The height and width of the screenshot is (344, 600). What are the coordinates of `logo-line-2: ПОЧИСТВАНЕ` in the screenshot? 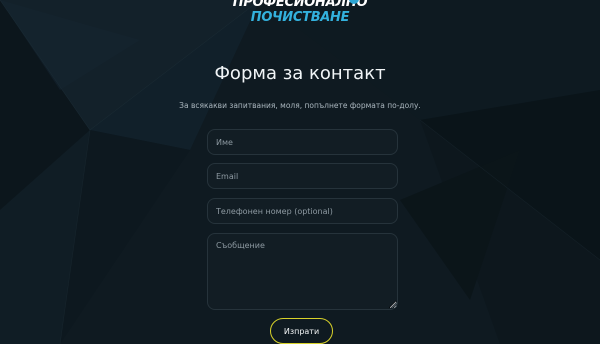 It's located at (300, 17).